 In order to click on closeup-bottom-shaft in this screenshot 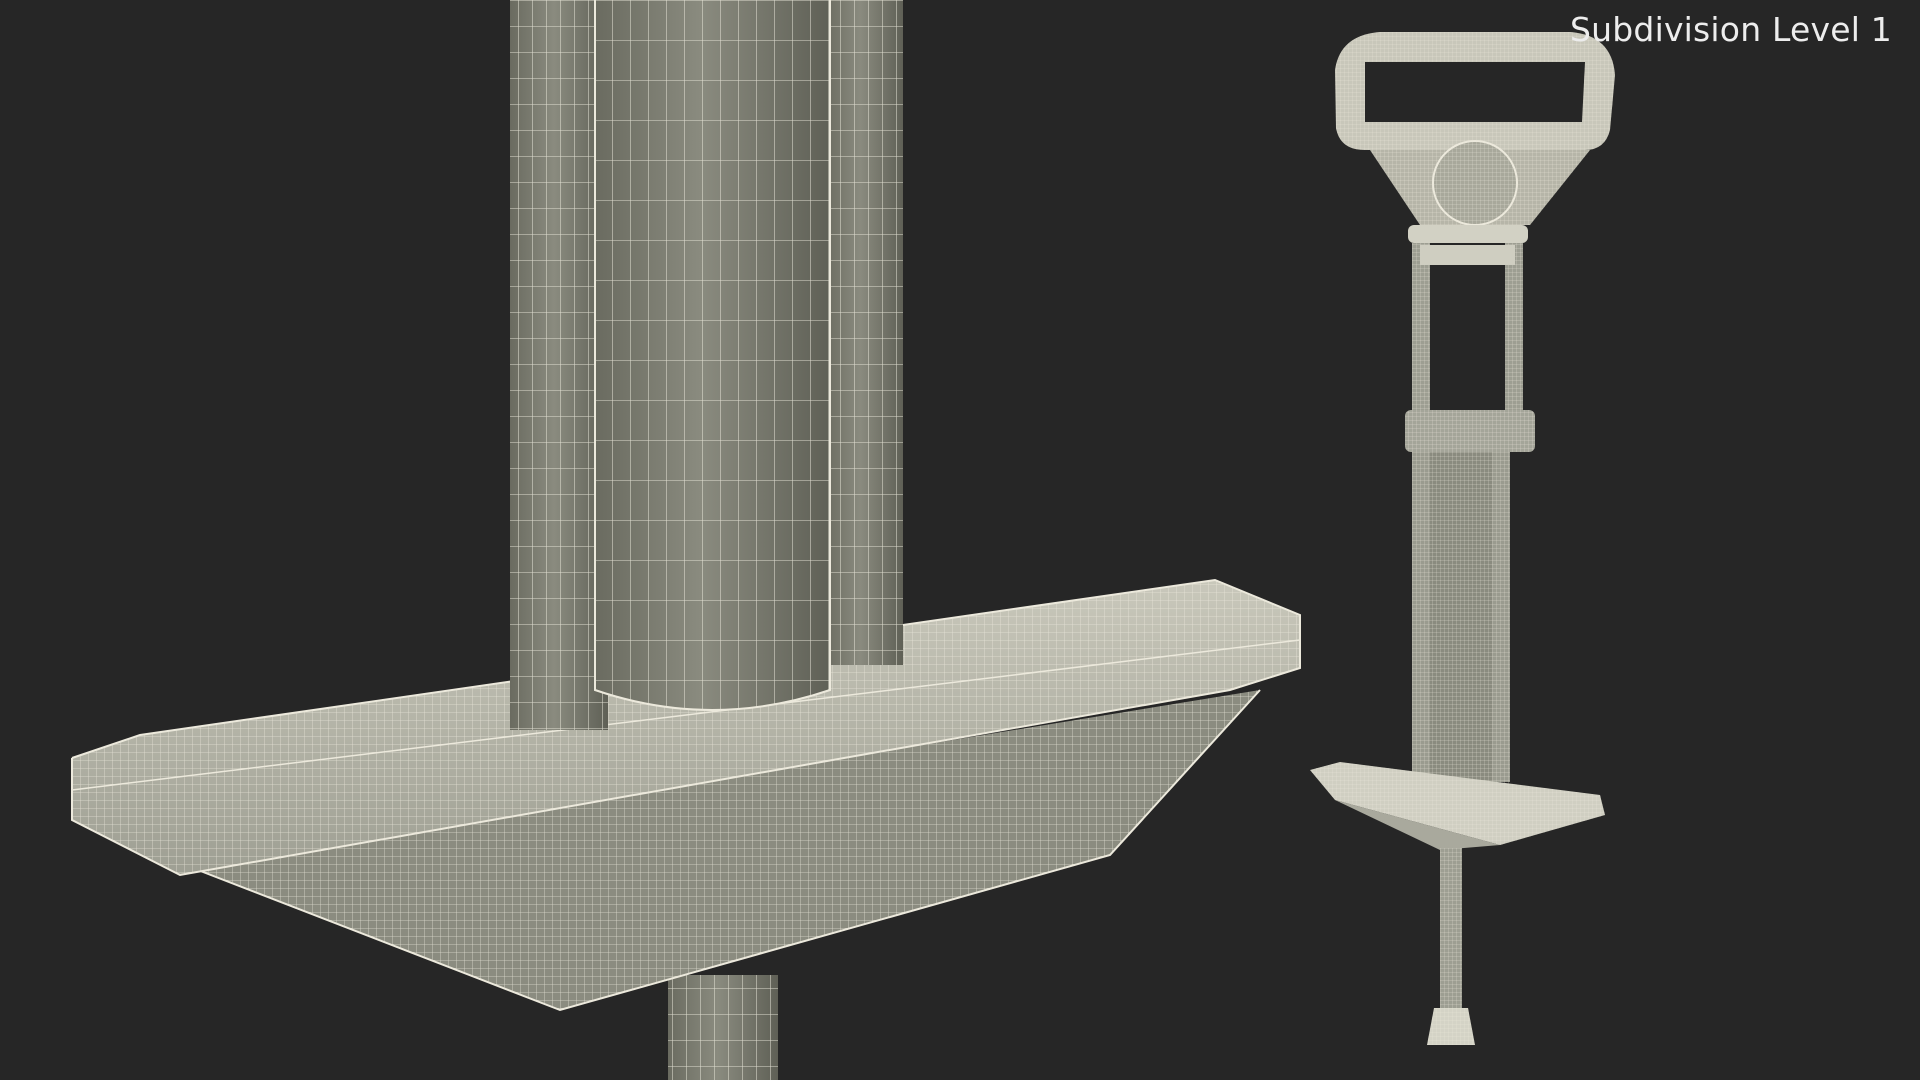, I will do `click(723, 1027)`.